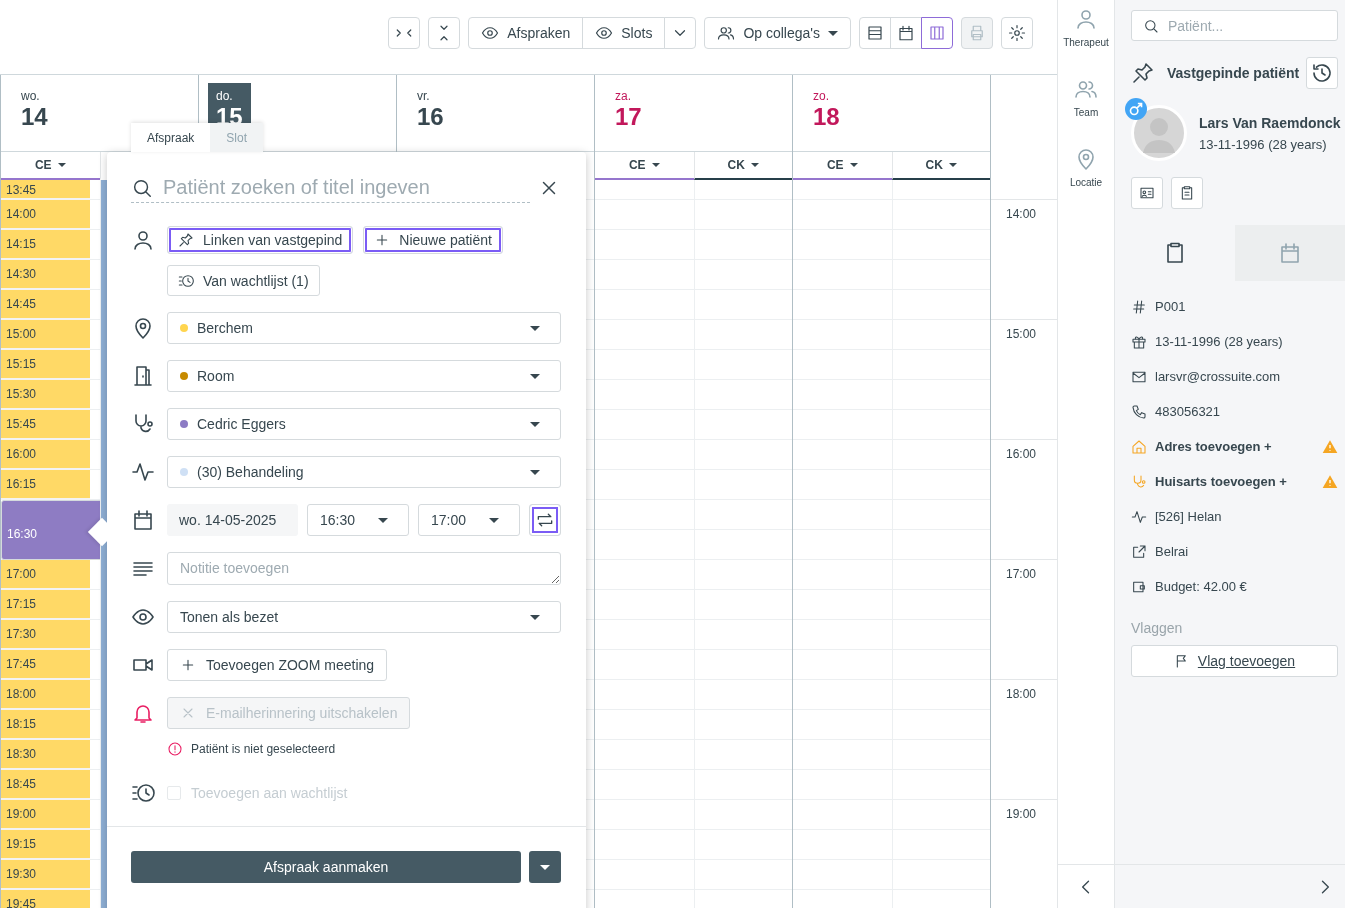 Image resolution: width=1345 pixels, height=908 pixels. I want to click on colleagues-dropdown: Op collega's, so click(777, 33).